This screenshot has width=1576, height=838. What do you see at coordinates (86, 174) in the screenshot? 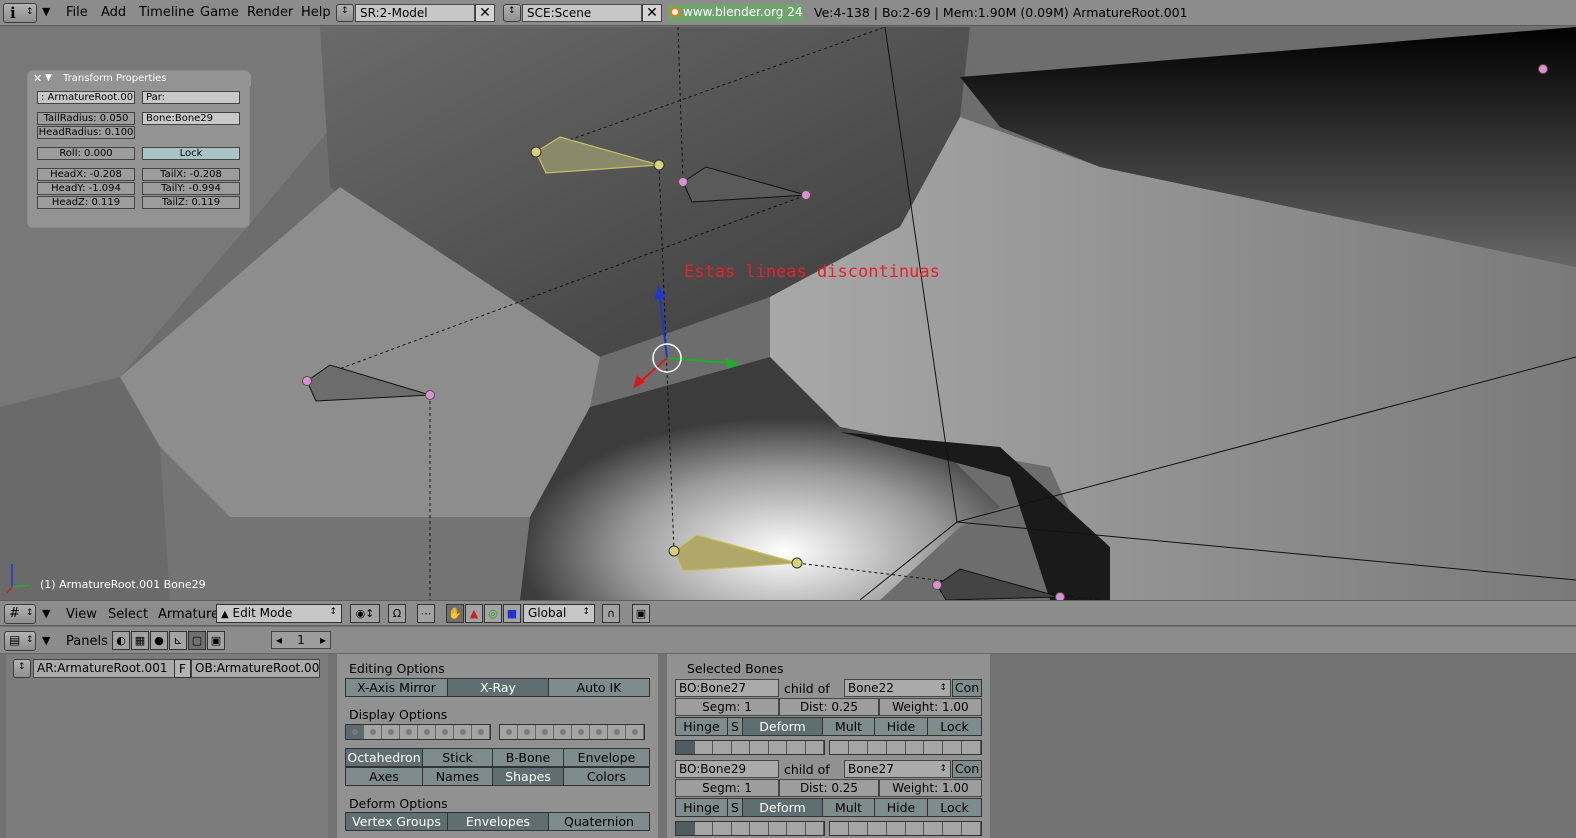
I see `head-x-field: HeadX: -0.208` at bounding box center [86, 174].